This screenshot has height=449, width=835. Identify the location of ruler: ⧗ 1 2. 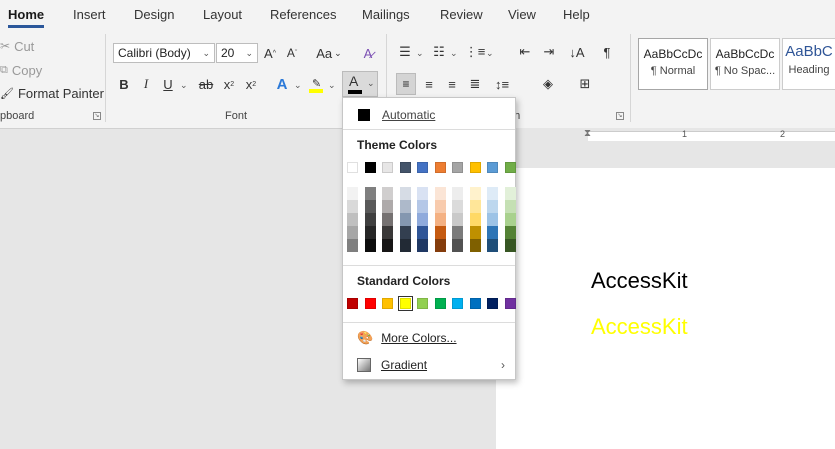
(665, 135).